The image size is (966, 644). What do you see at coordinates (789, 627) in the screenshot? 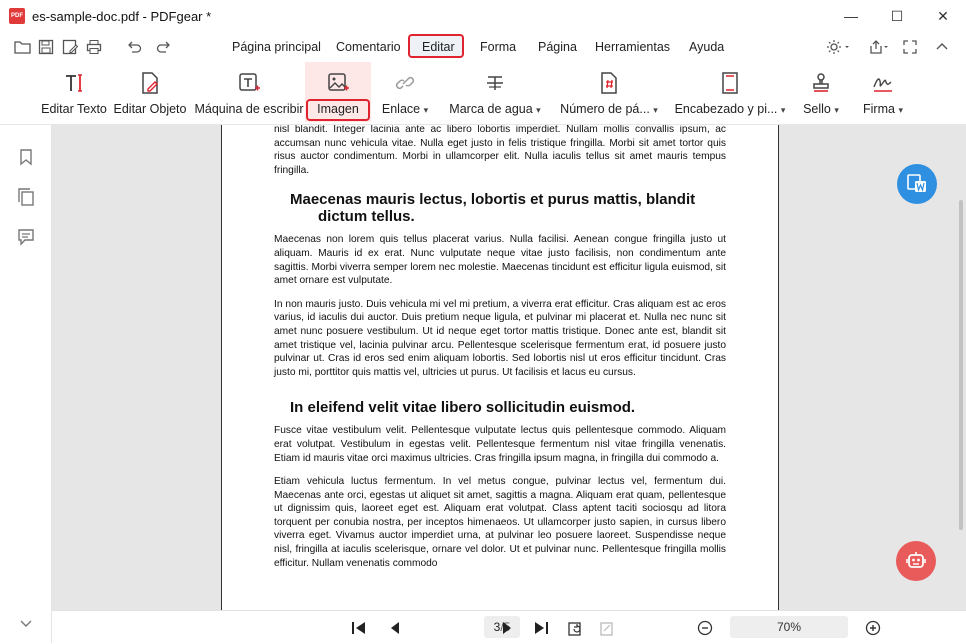
I see `zoom-level: 70%` at bounding box center [789, 627].